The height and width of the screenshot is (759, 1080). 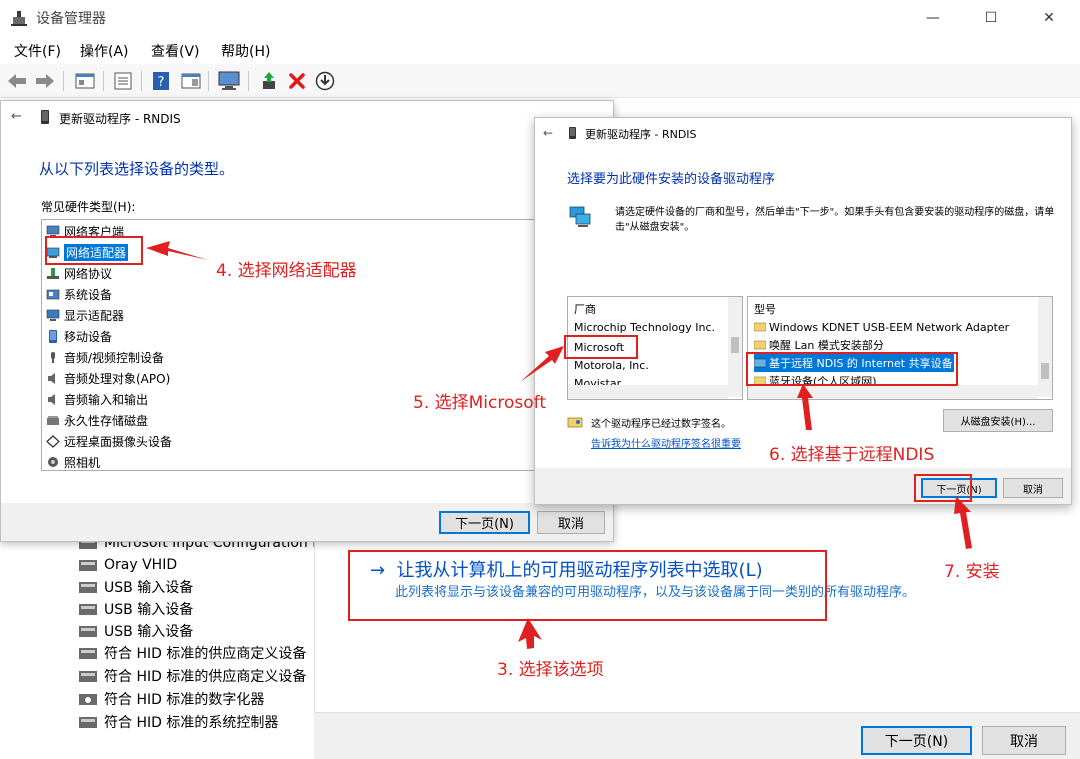 I want to click on annotation-arrow-step3, so click(x=530, y=633).